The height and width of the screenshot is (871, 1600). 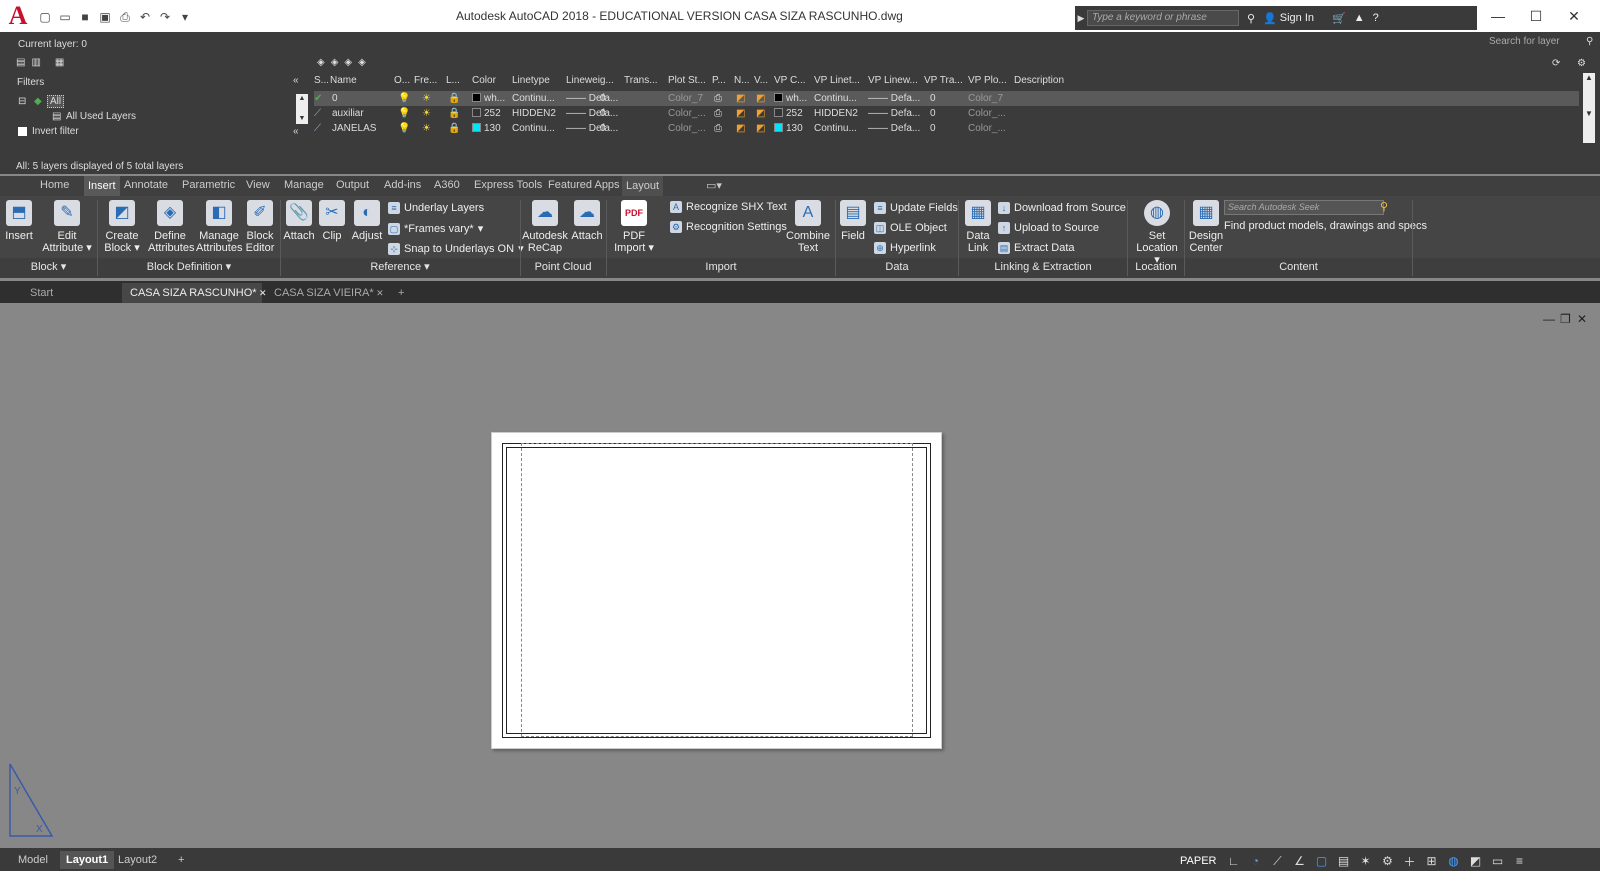 What do you see at coordinates (1054, 81) in the screenshot?
I see `column-header: Description` at bounding box center [1054, 81].